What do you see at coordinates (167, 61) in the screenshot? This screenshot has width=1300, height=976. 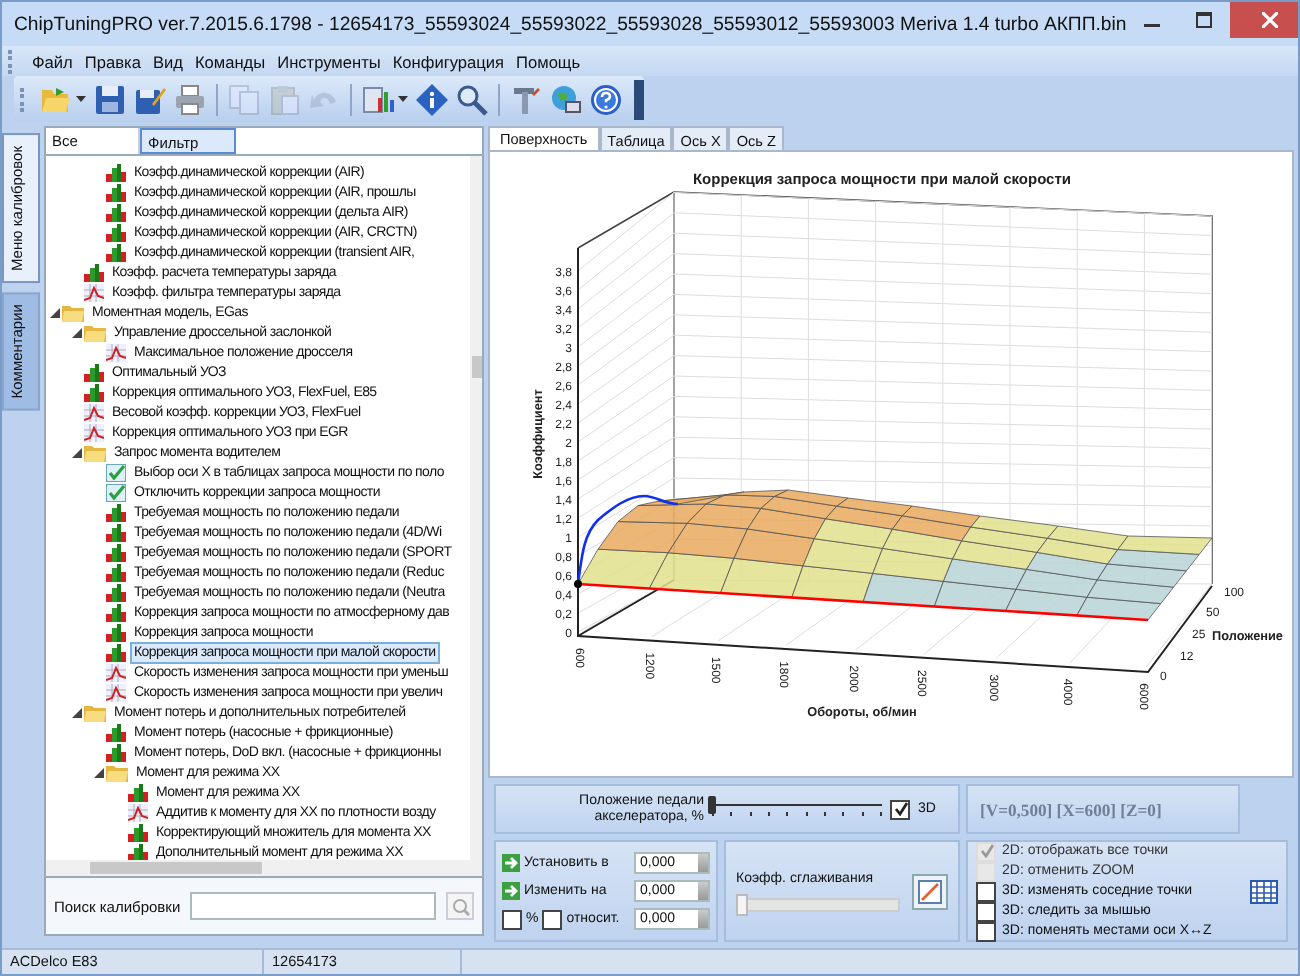 I see `menu-item: Вид` at bounding box center [167, 61].